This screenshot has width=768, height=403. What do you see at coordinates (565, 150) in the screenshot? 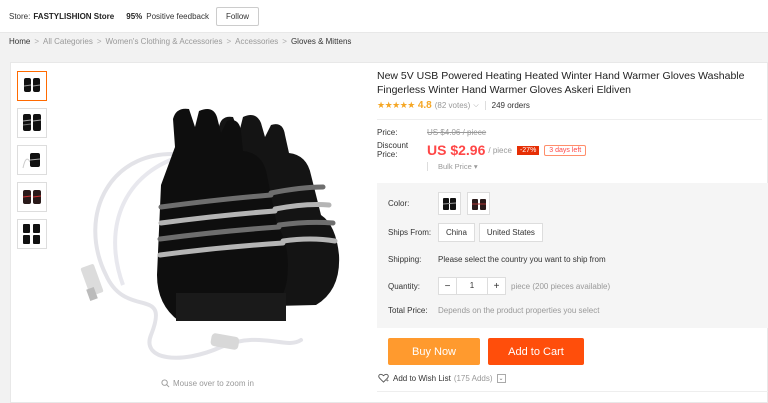
I see `days-left-badge: 3 days left` at bounding box center [565, 150].